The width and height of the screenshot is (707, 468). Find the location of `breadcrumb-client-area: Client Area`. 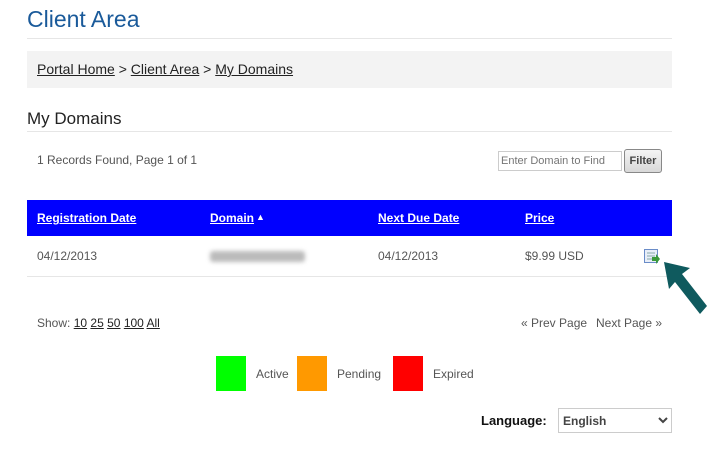

breadcrumb-client-area: Client Area is located at coordinates (165, 69).